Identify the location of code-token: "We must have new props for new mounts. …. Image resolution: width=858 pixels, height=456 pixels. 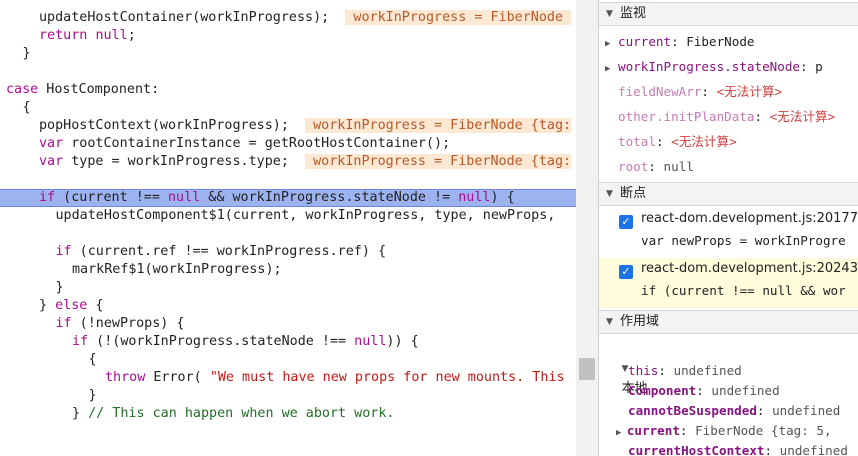
(387, 377).